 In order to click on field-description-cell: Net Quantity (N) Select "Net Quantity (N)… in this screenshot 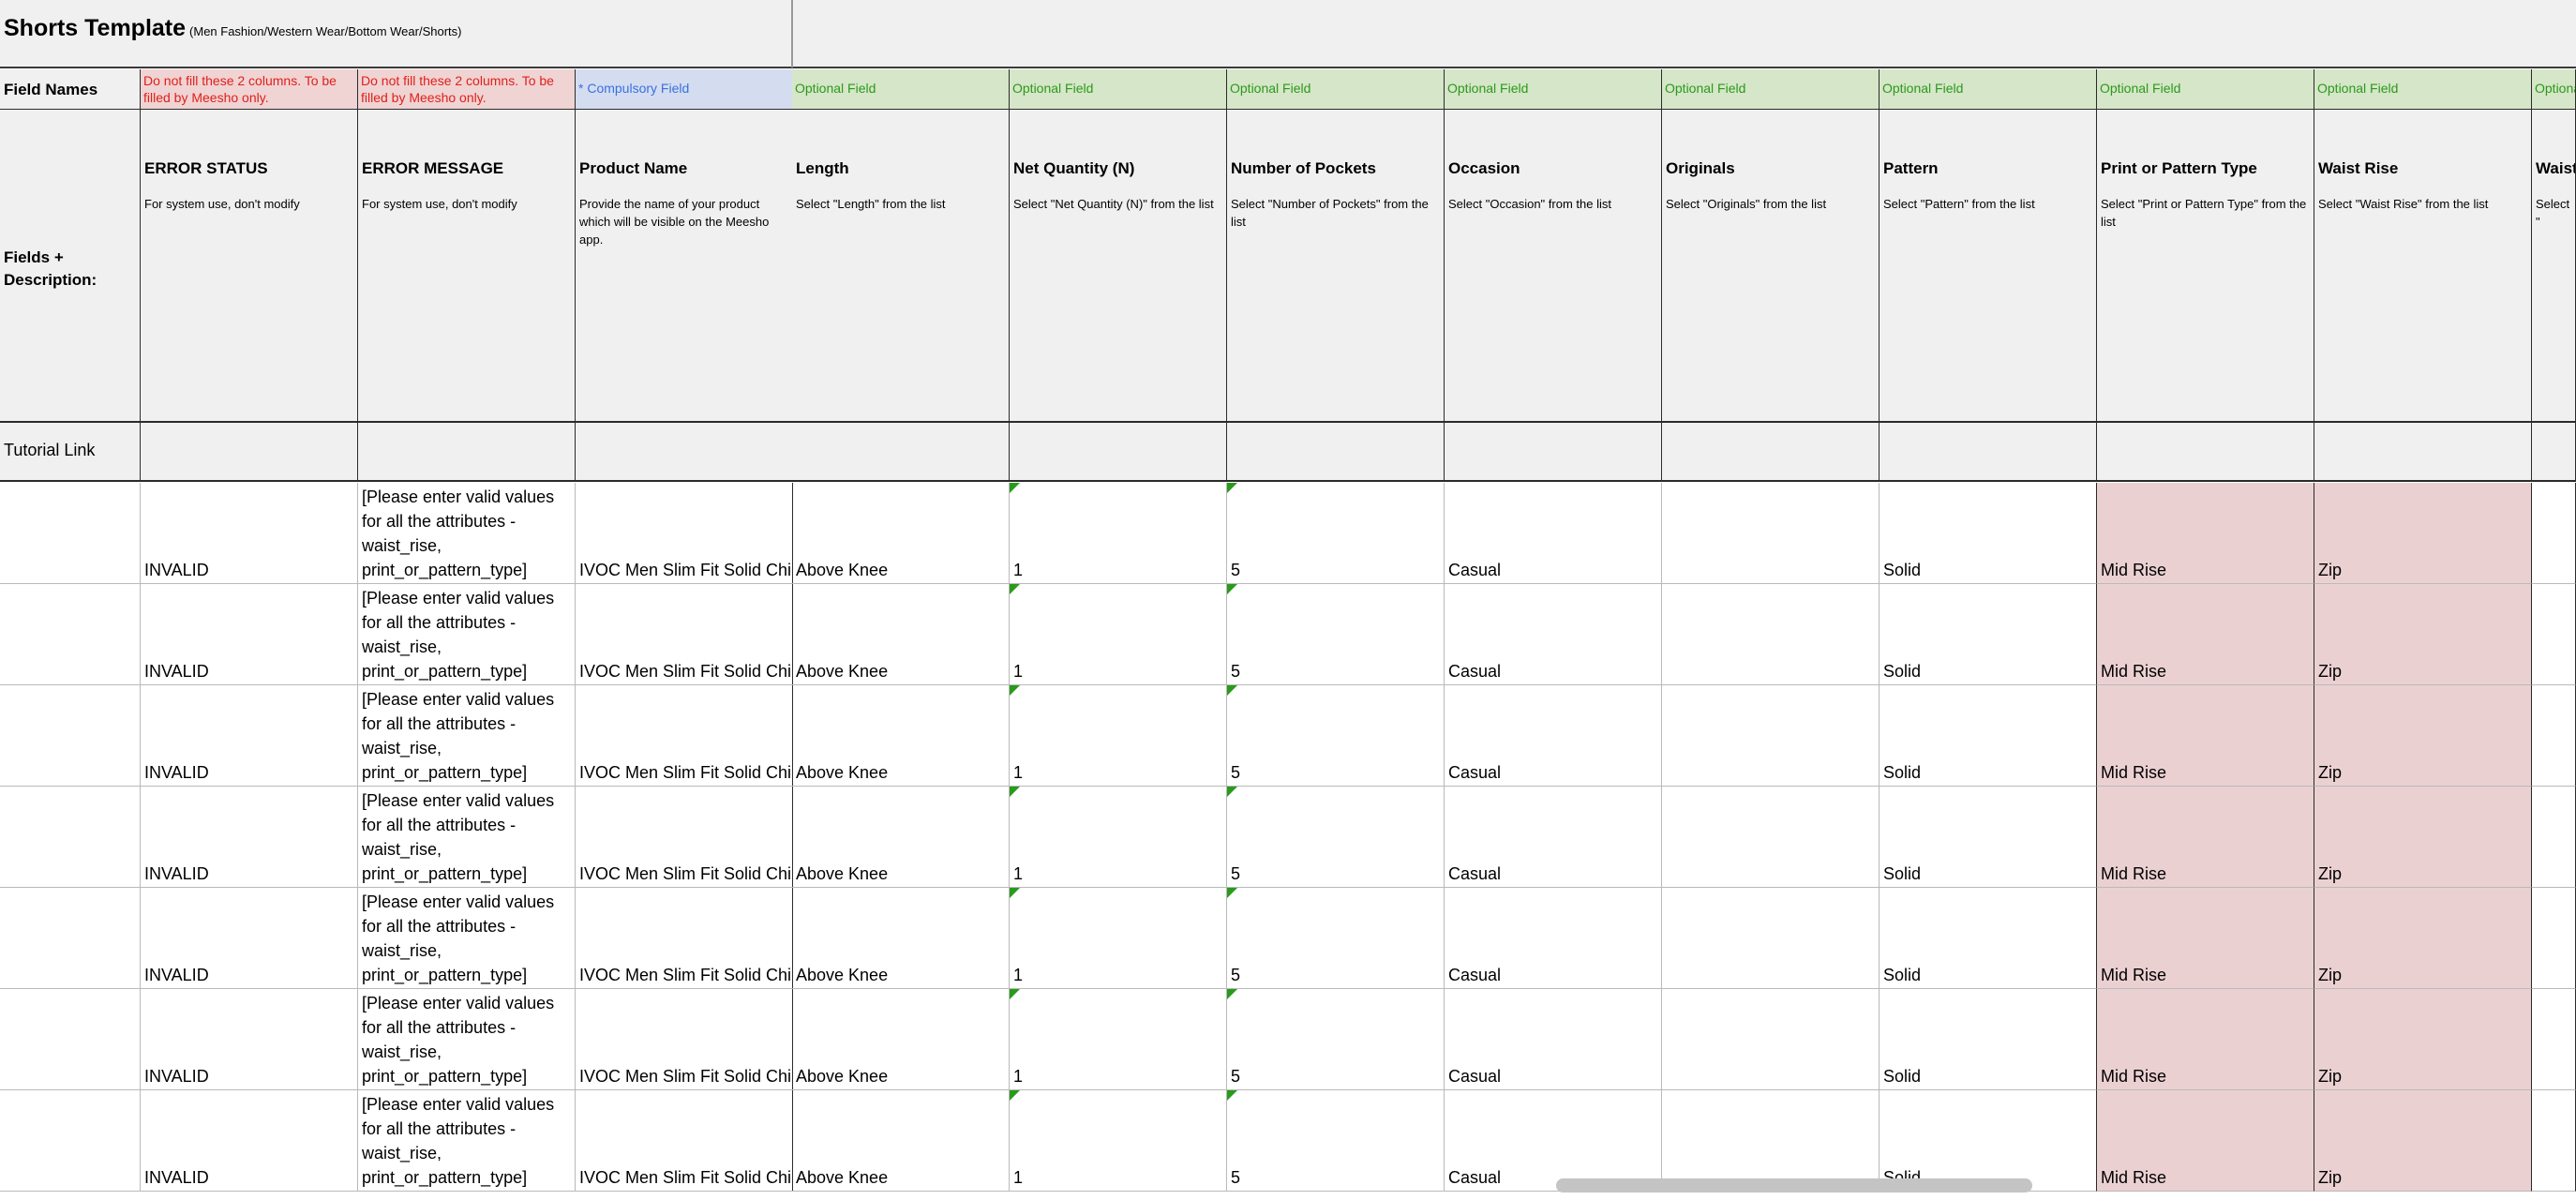, I will do `click(1119, 266)`.